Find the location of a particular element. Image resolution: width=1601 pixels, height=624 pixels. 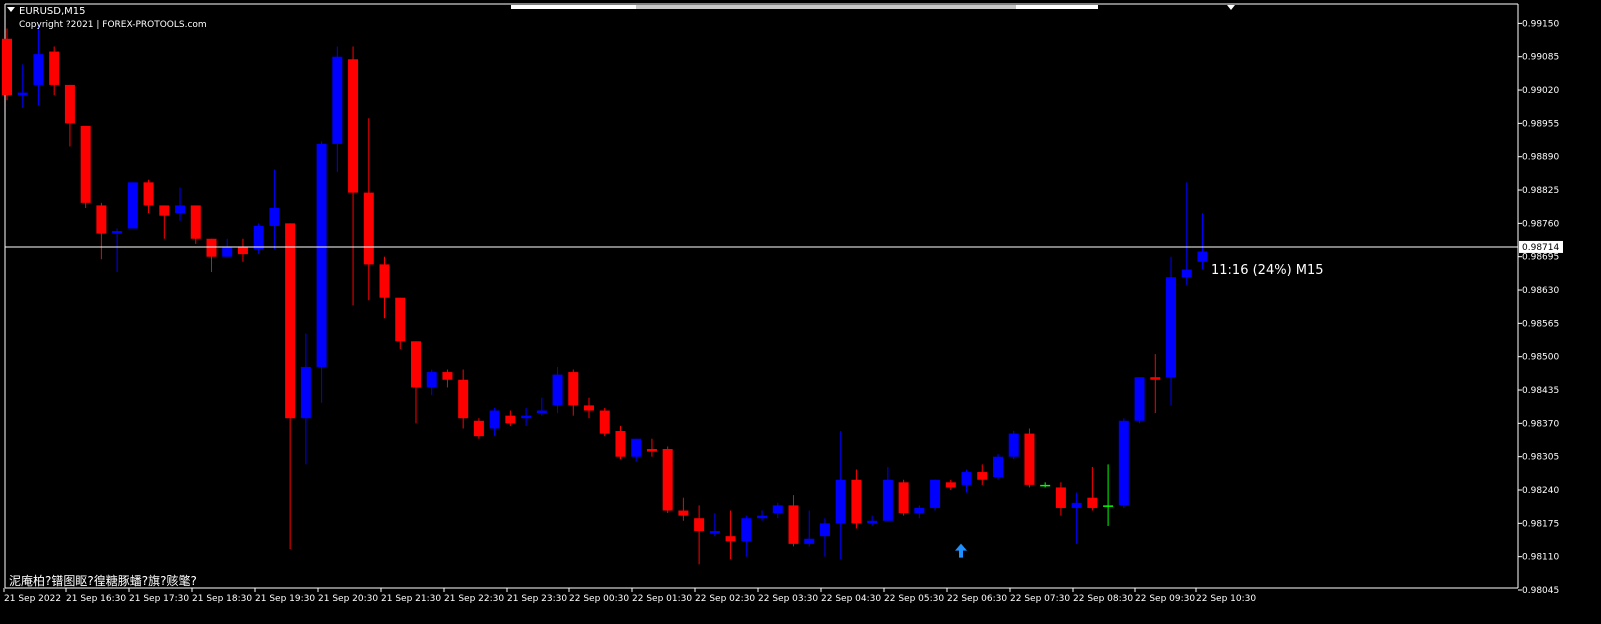

time-tick-label: 22 Sep 00:30 is located at coordinates (599, 599).